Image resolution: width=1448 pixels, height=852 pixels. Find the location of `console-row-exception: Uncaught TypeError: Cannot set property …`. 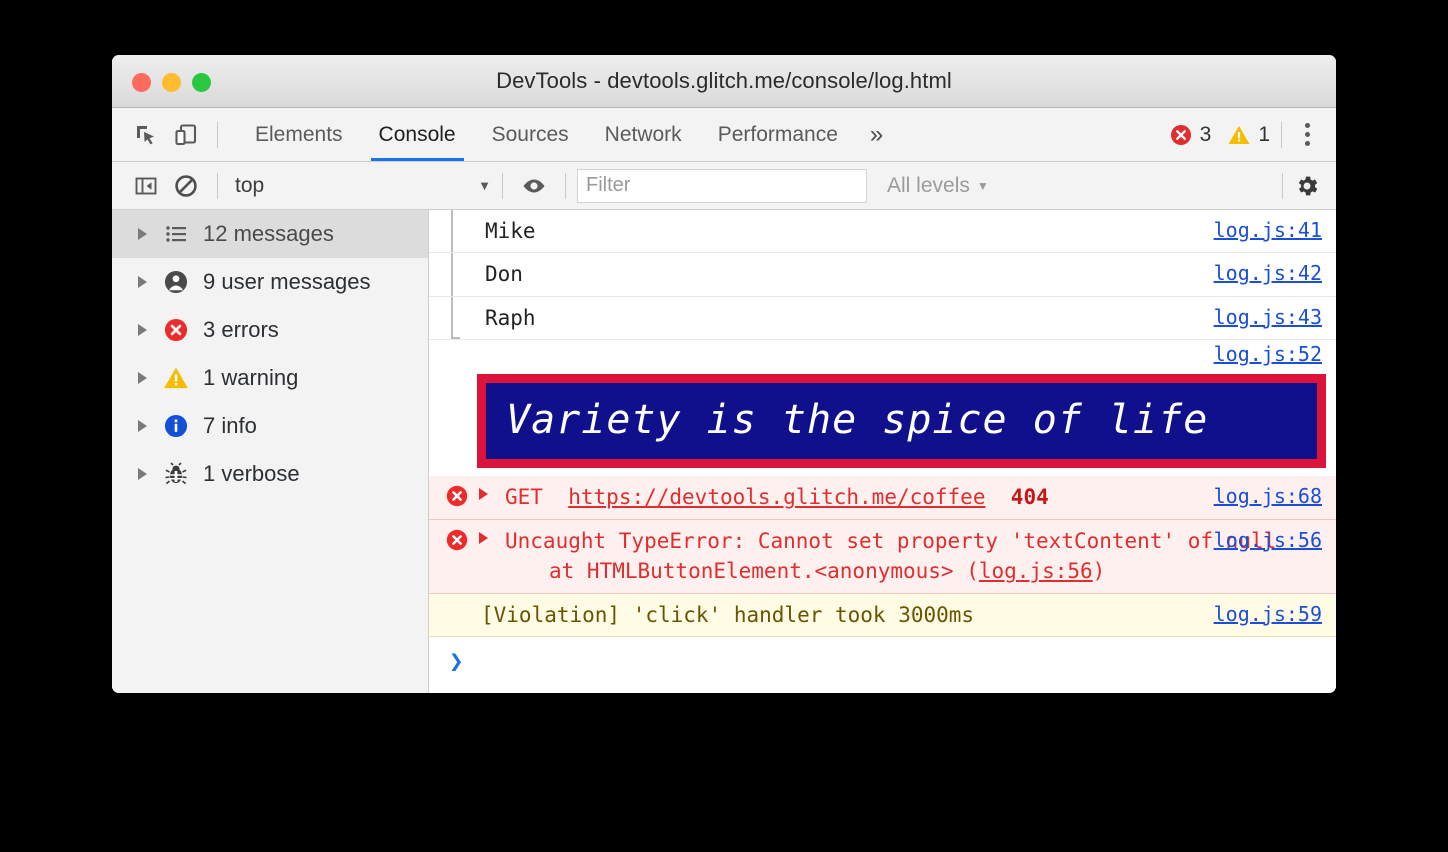

console-row-exception: Uncaught TypeError: Cannot set property … is located at coordinates (882, 556).